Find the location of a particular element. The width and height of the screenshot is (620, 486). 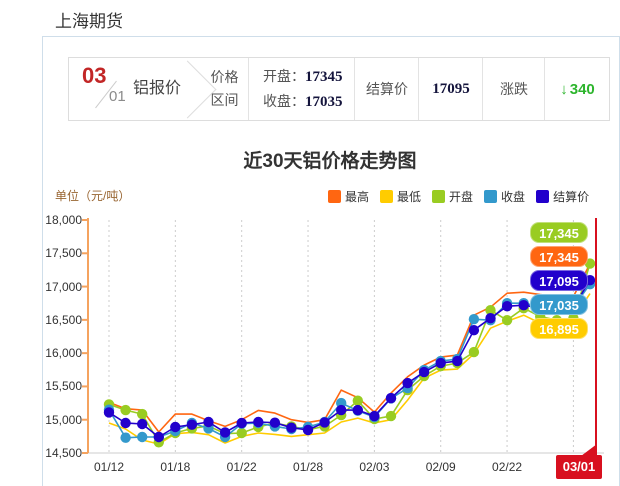

x-tick-label: 02/09 is located at coordinates (440, 467).